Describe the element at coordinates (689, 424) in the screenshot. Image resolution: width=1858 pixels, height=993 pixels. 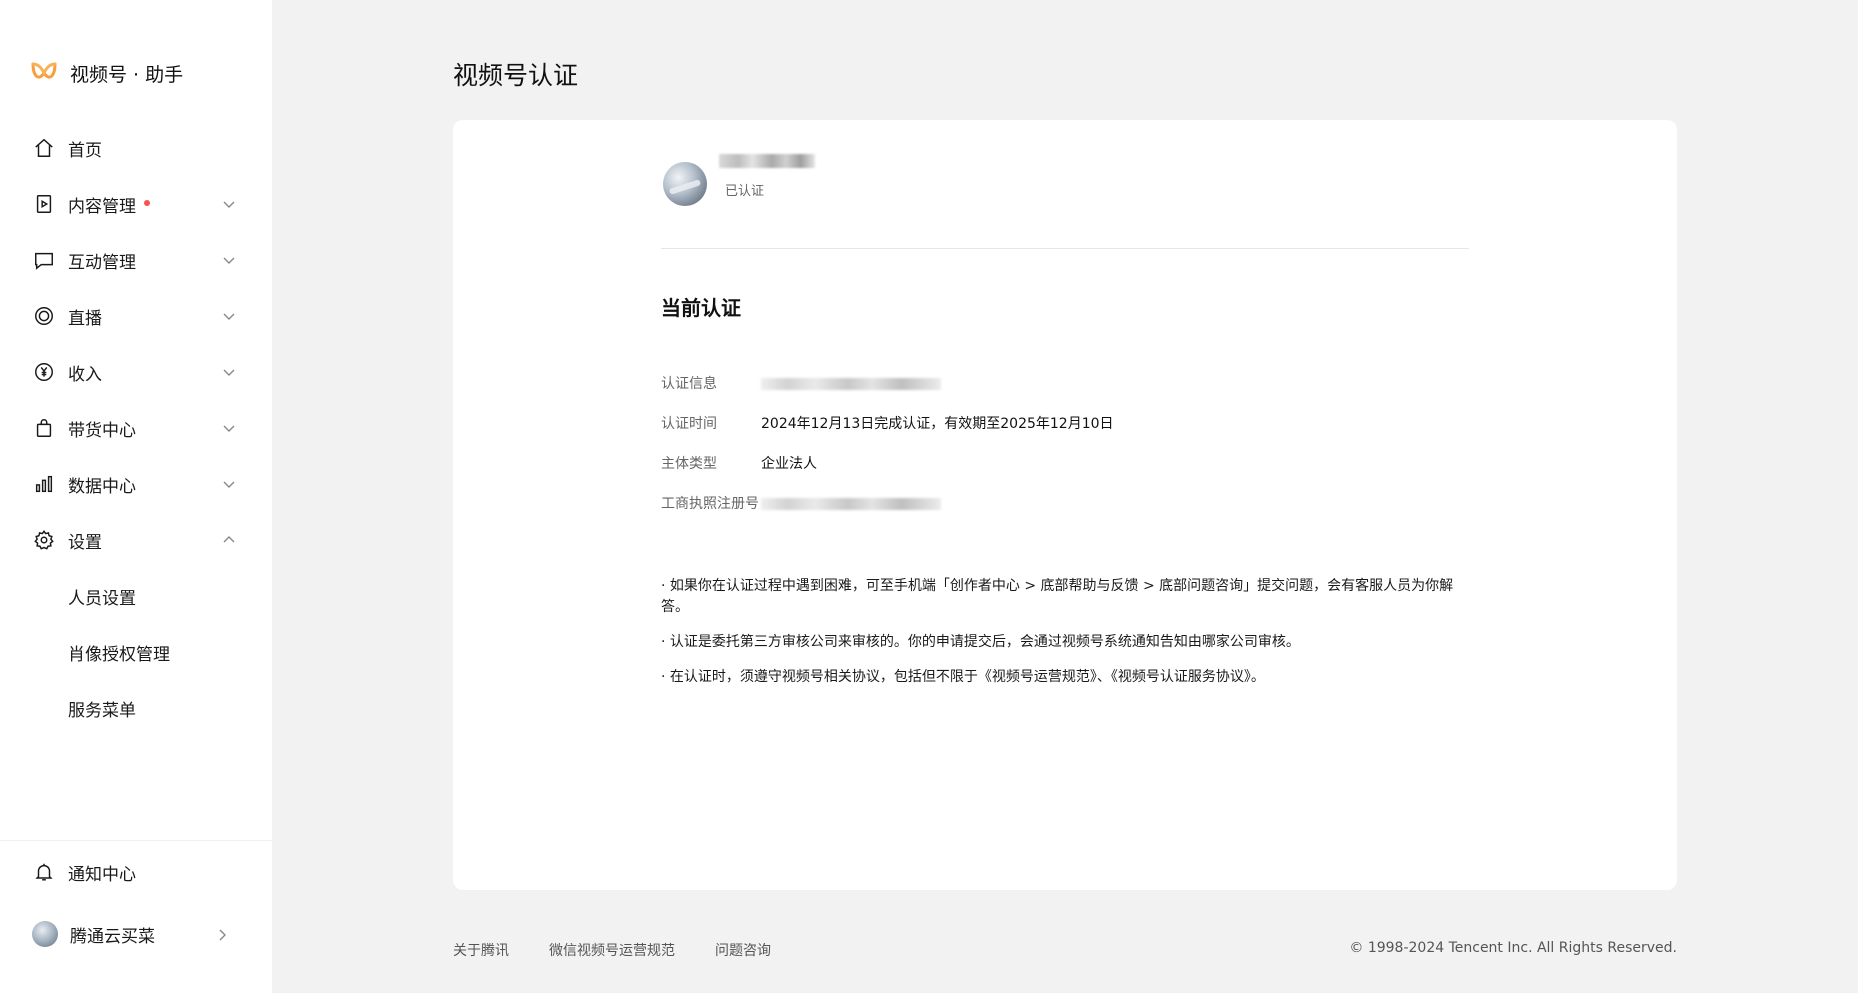
I see `info-label: 认证时间` at that location.